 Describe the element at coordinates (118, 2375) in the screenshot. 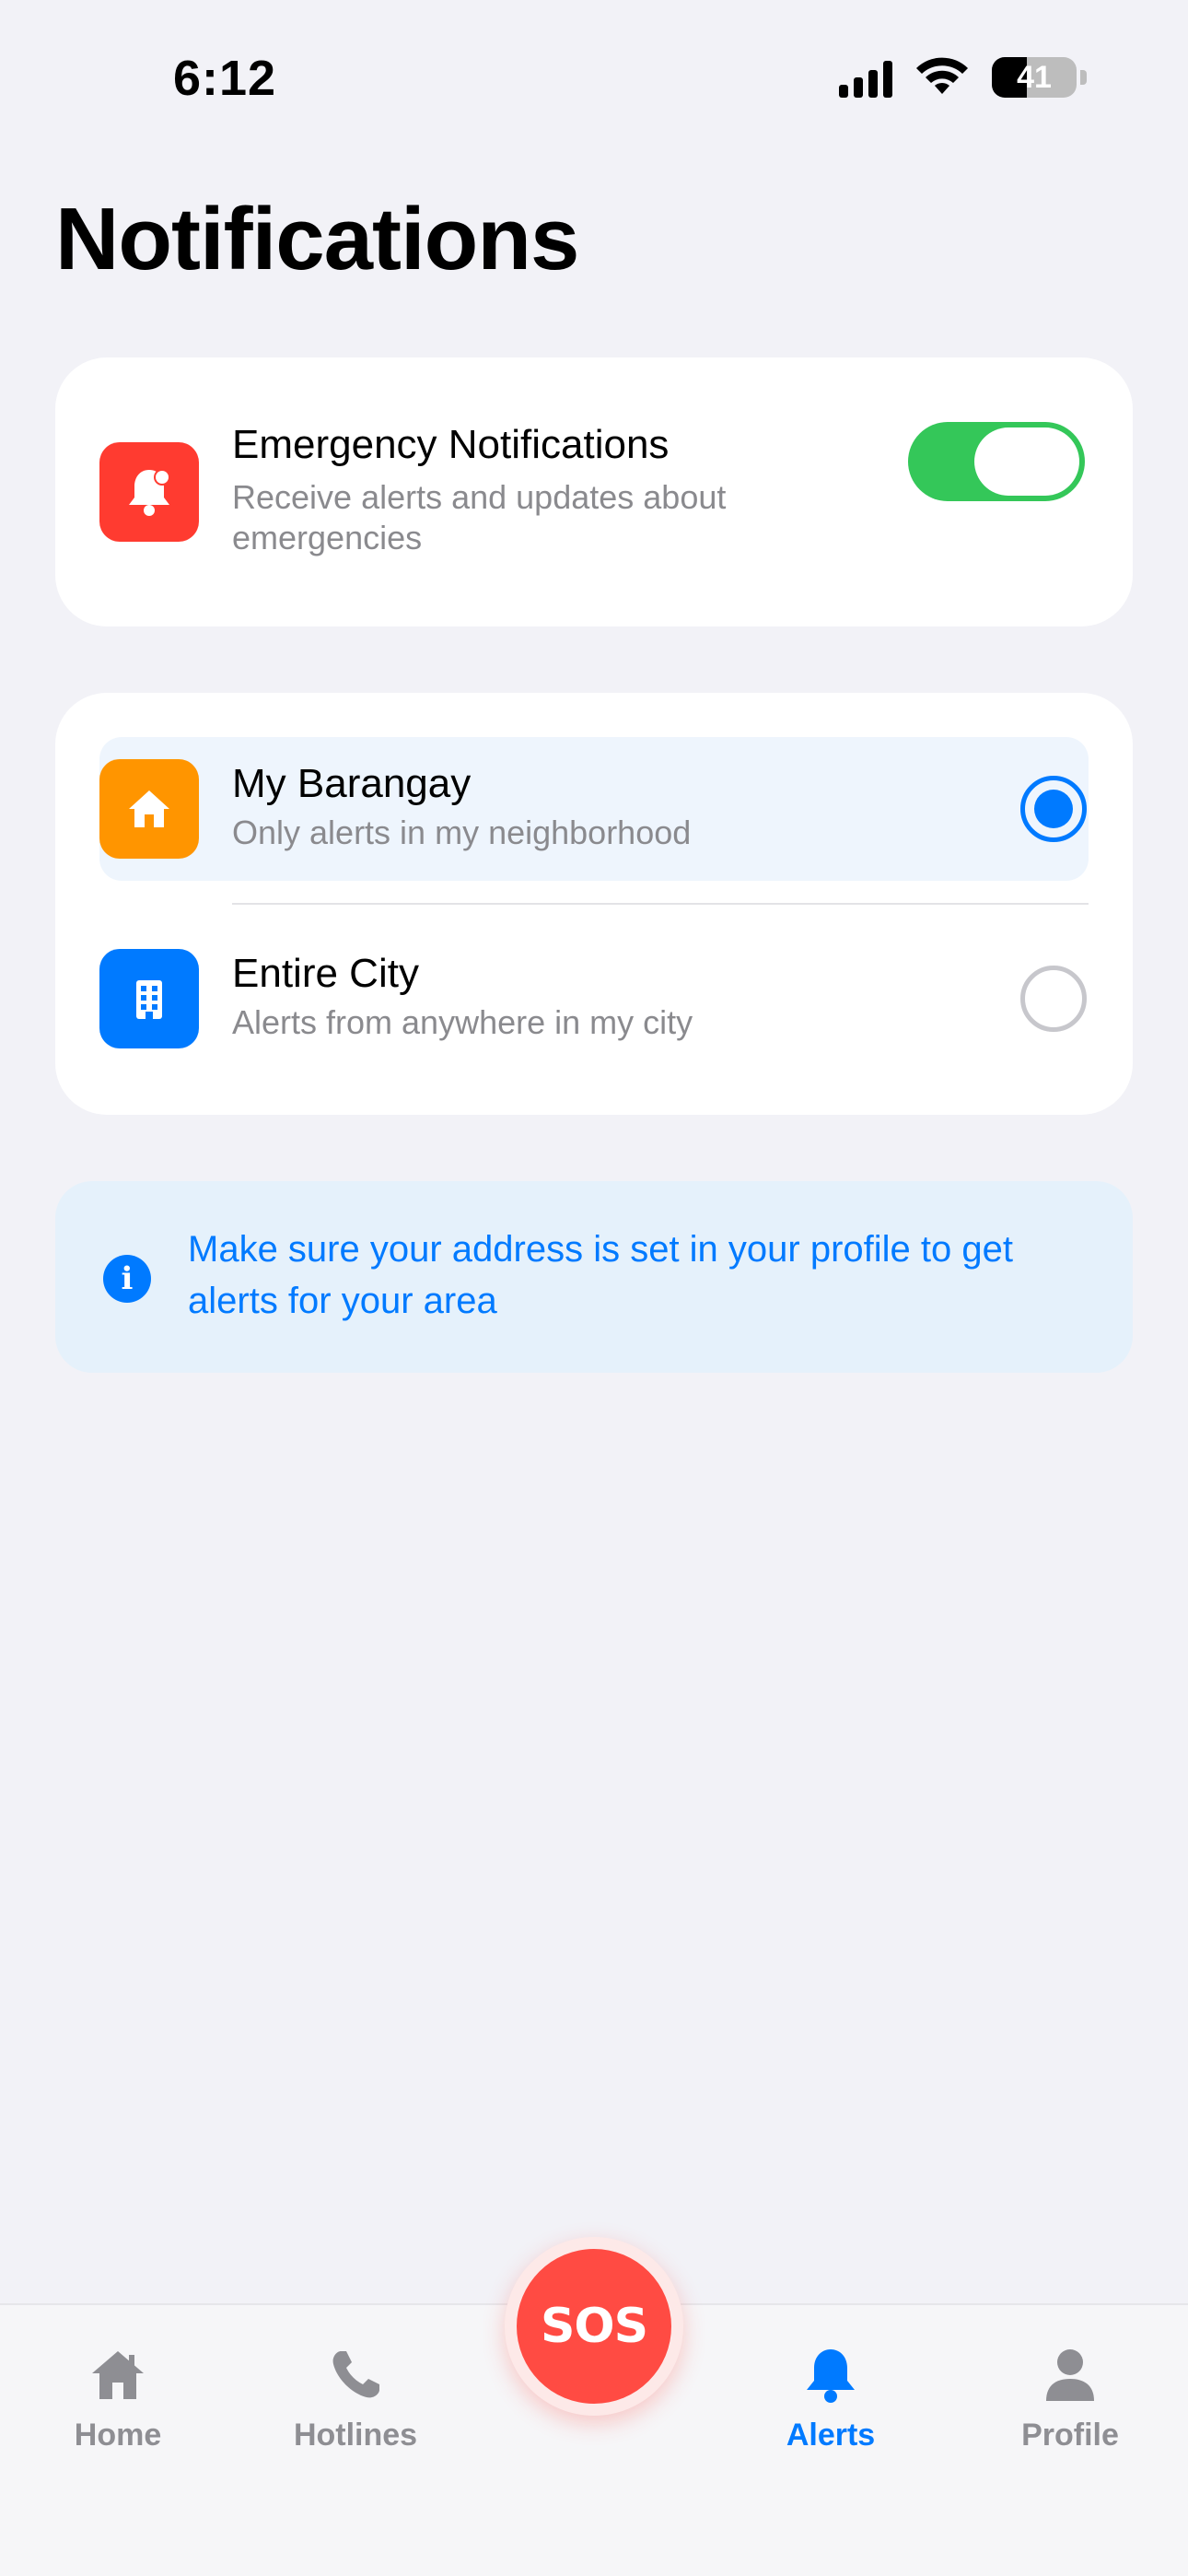

I see `home-icon` at that location.